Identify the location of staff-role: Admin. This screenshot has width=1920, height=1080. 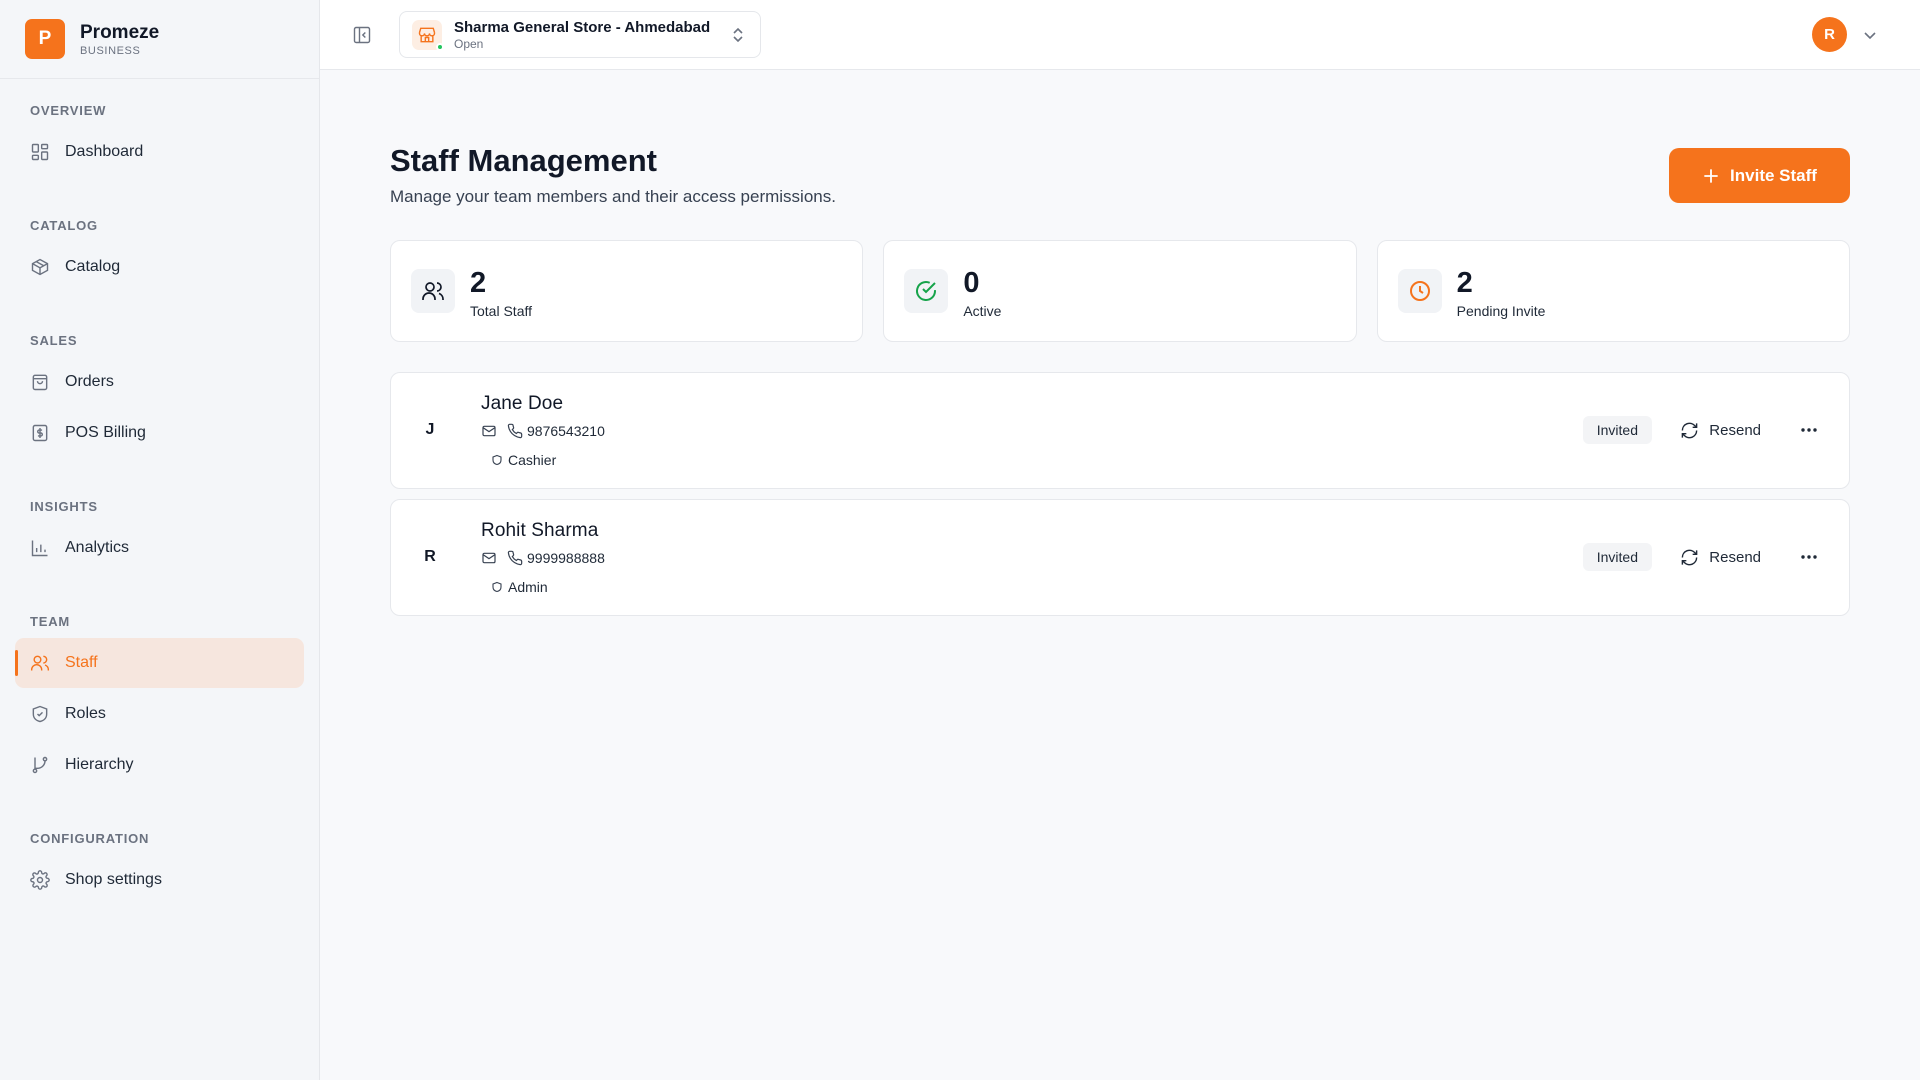
(519, 587).